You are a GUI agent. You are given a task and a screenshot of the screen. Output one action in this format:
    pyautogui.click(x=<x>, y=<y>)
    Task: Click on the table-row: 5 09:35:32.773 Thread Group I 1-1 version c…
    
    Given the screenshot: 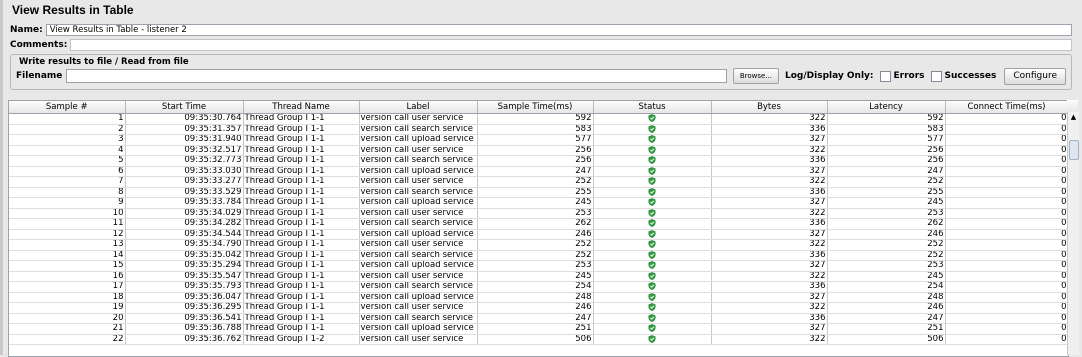 What is the action you would take?
    pyautogui.click(x=538, y=161)
    